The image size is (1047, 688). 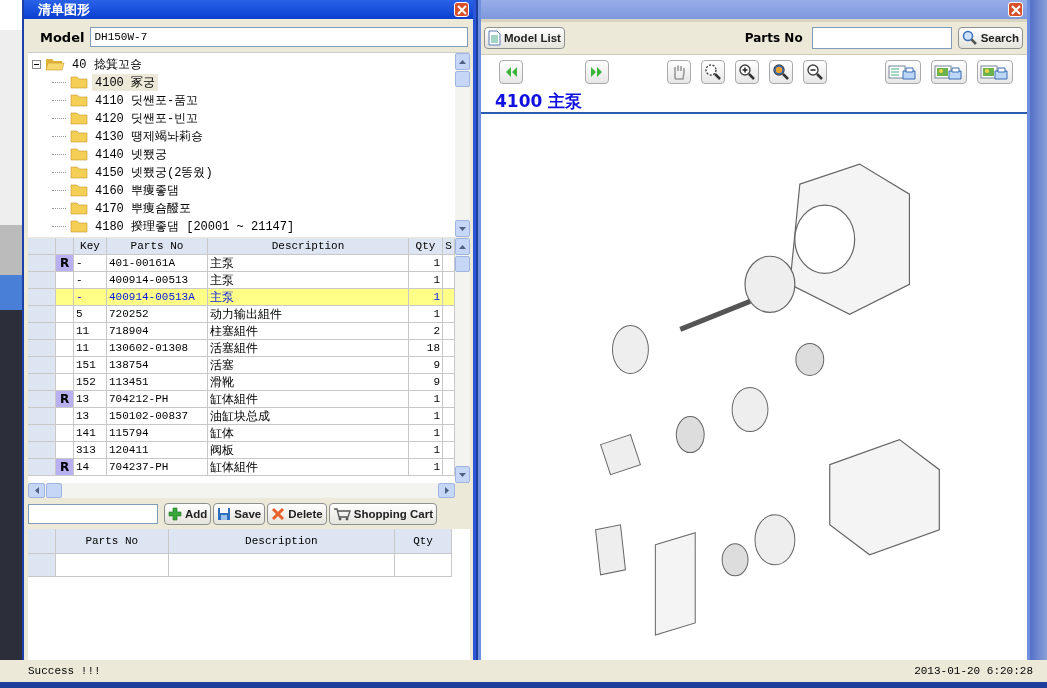 I want to click on tree-item: 4120 딧쌘포-빈꼬, so click(x=147, y=118).